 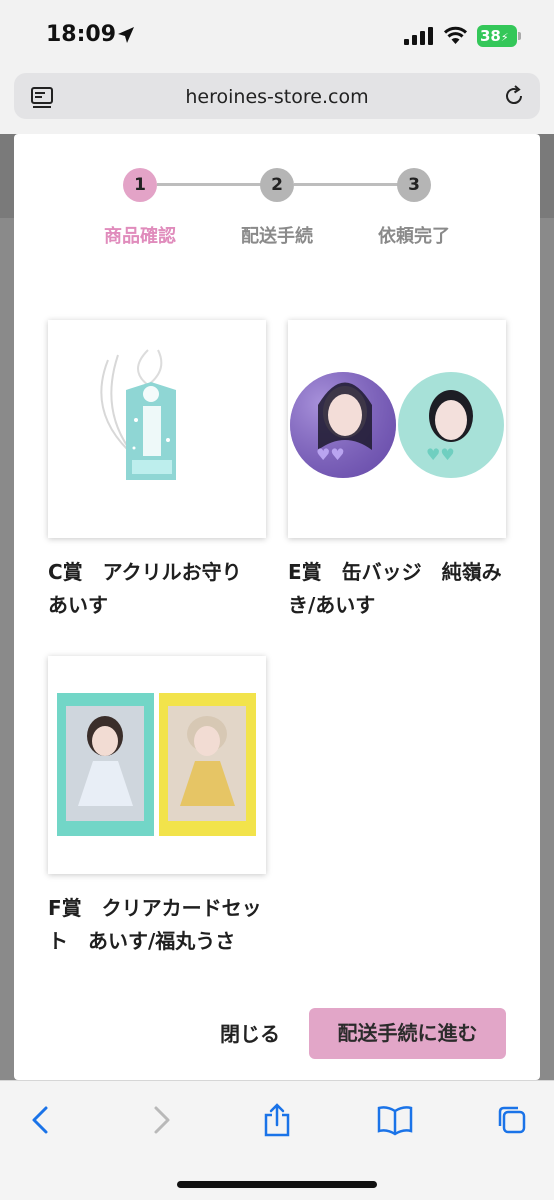 What do you see at coordinates (277, 185) in the screenshot?
I see `step-2-circle: 2` at bounding box center [277, 185].